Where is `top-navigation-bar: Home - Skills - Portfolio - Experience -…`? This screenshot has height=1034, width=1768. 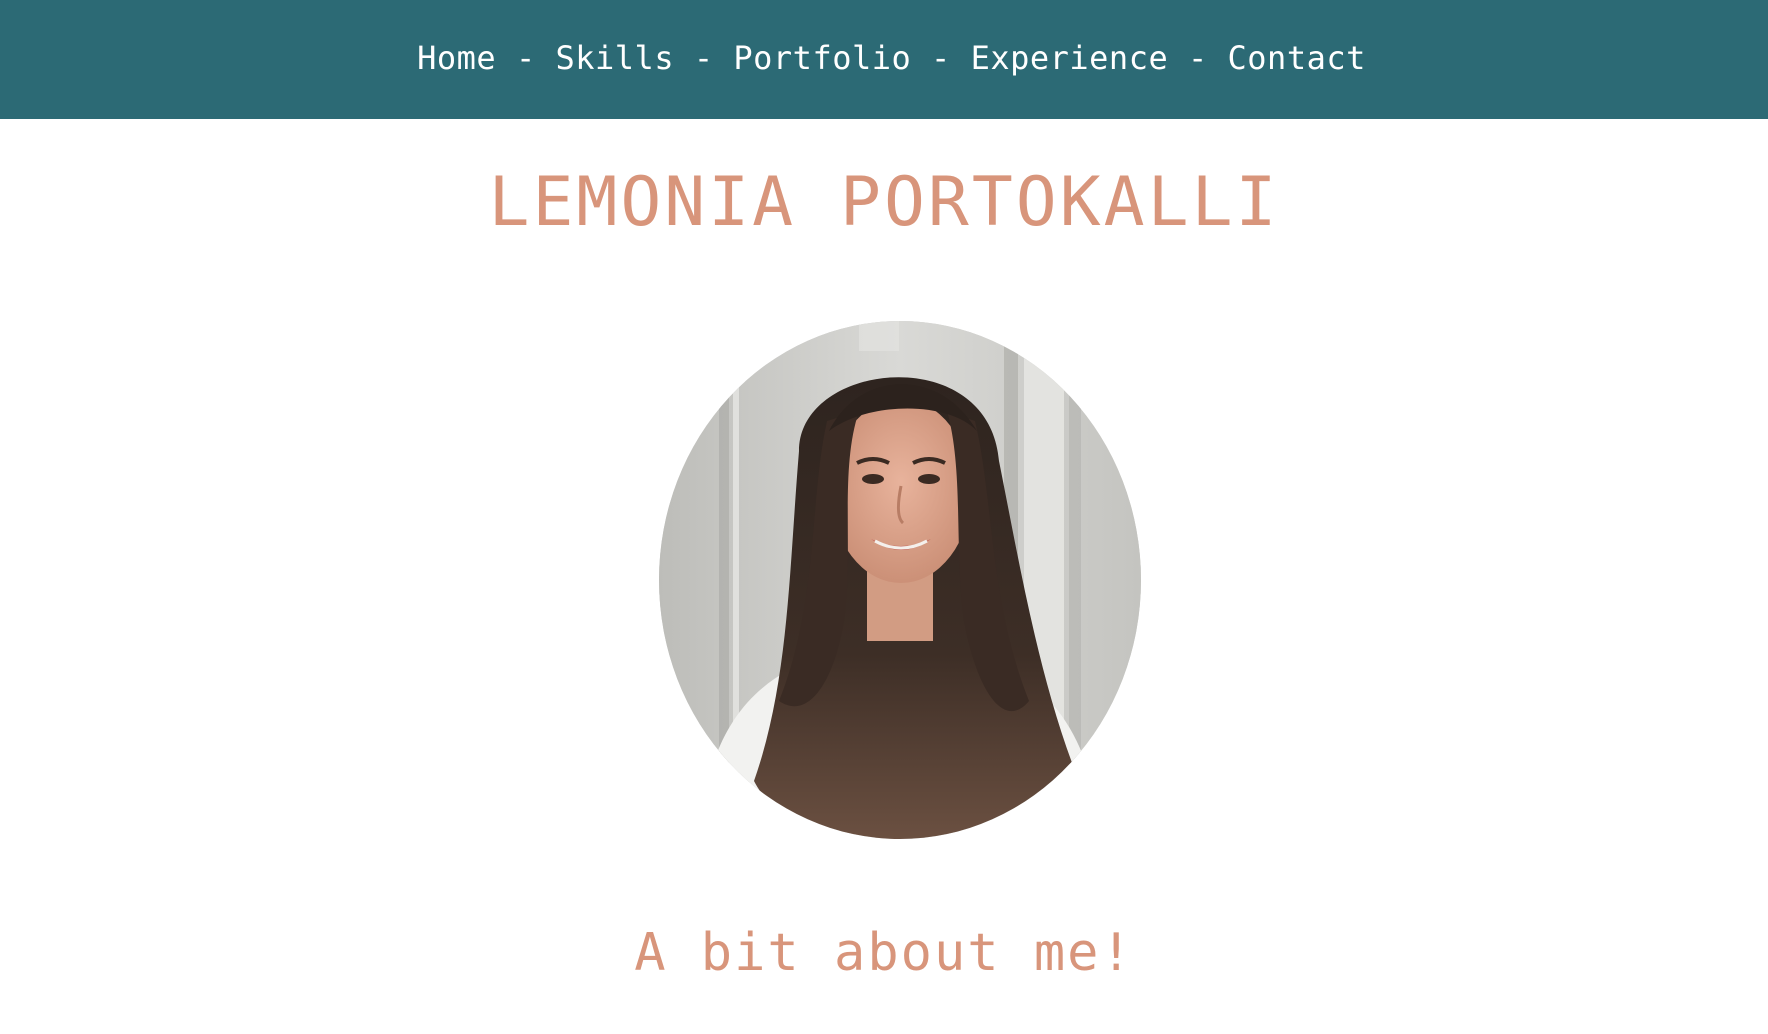
top-navigation-bar: Home - Skills - Portfolio - Experience -… is located at coordinates (884, 59).